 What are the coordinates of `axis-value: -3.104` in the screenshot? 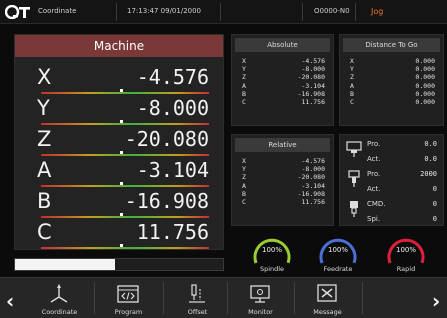 It's located at (172, 170).